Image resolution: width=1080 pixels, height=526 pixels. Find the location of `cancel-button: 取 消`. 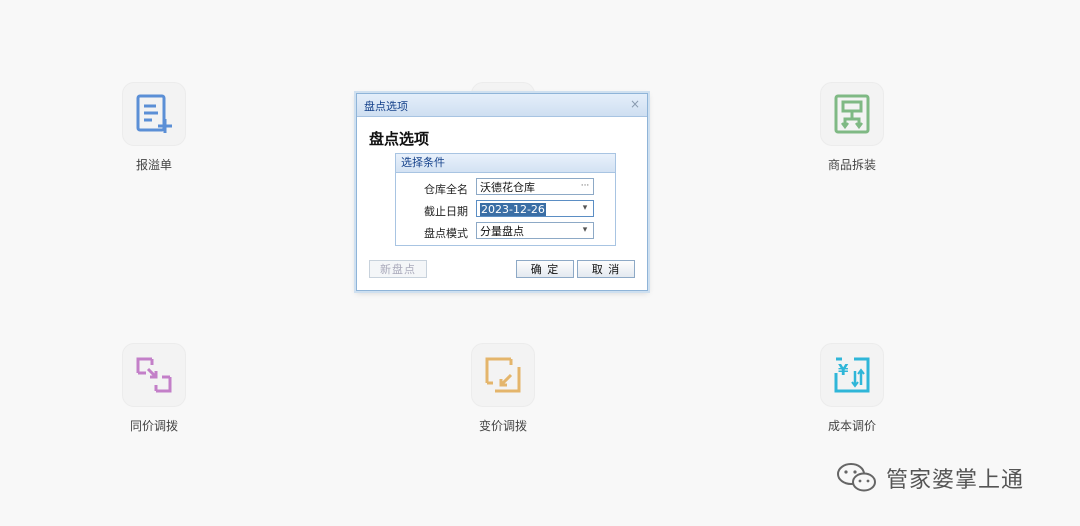

cancel-button: 取 消 is located at coordinates (606, 269).